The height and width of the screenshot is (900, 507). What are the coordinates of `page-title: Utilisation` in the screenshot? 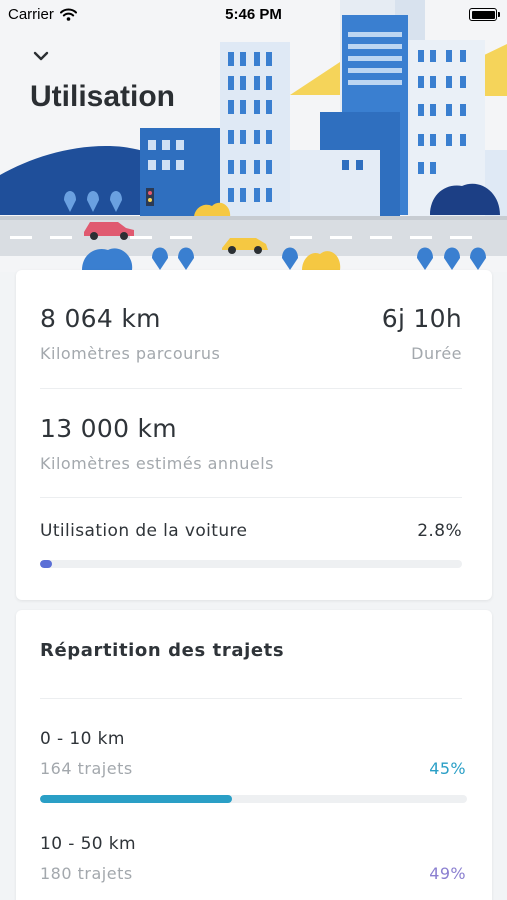 It's located at (103, 96).